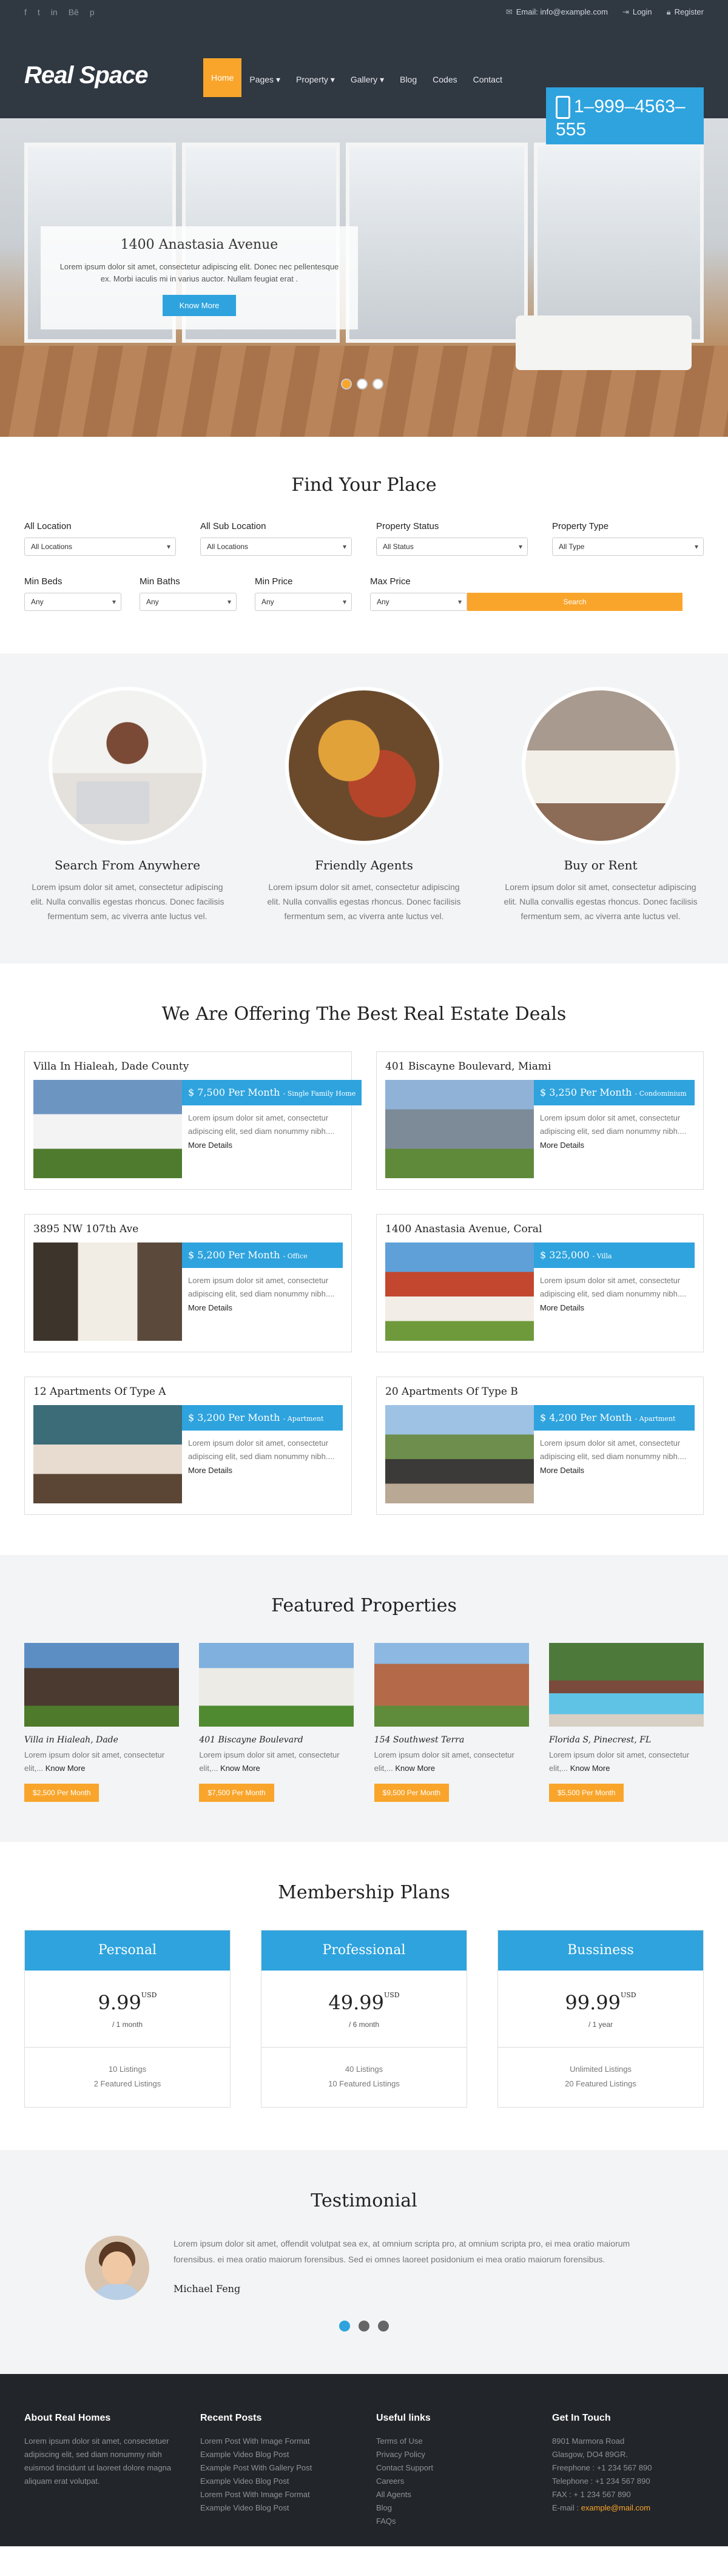 This screenshot has height=2576, width=728. I want to click on featured-price-button: $7,500 Per Month, so click(236, 1793).